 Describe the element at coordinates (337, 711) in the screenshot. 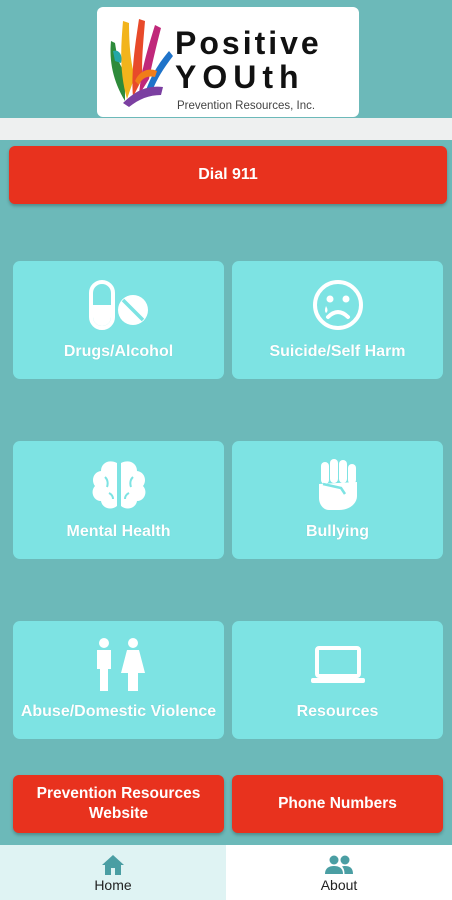

I see `tile-label: Resources` at that location.